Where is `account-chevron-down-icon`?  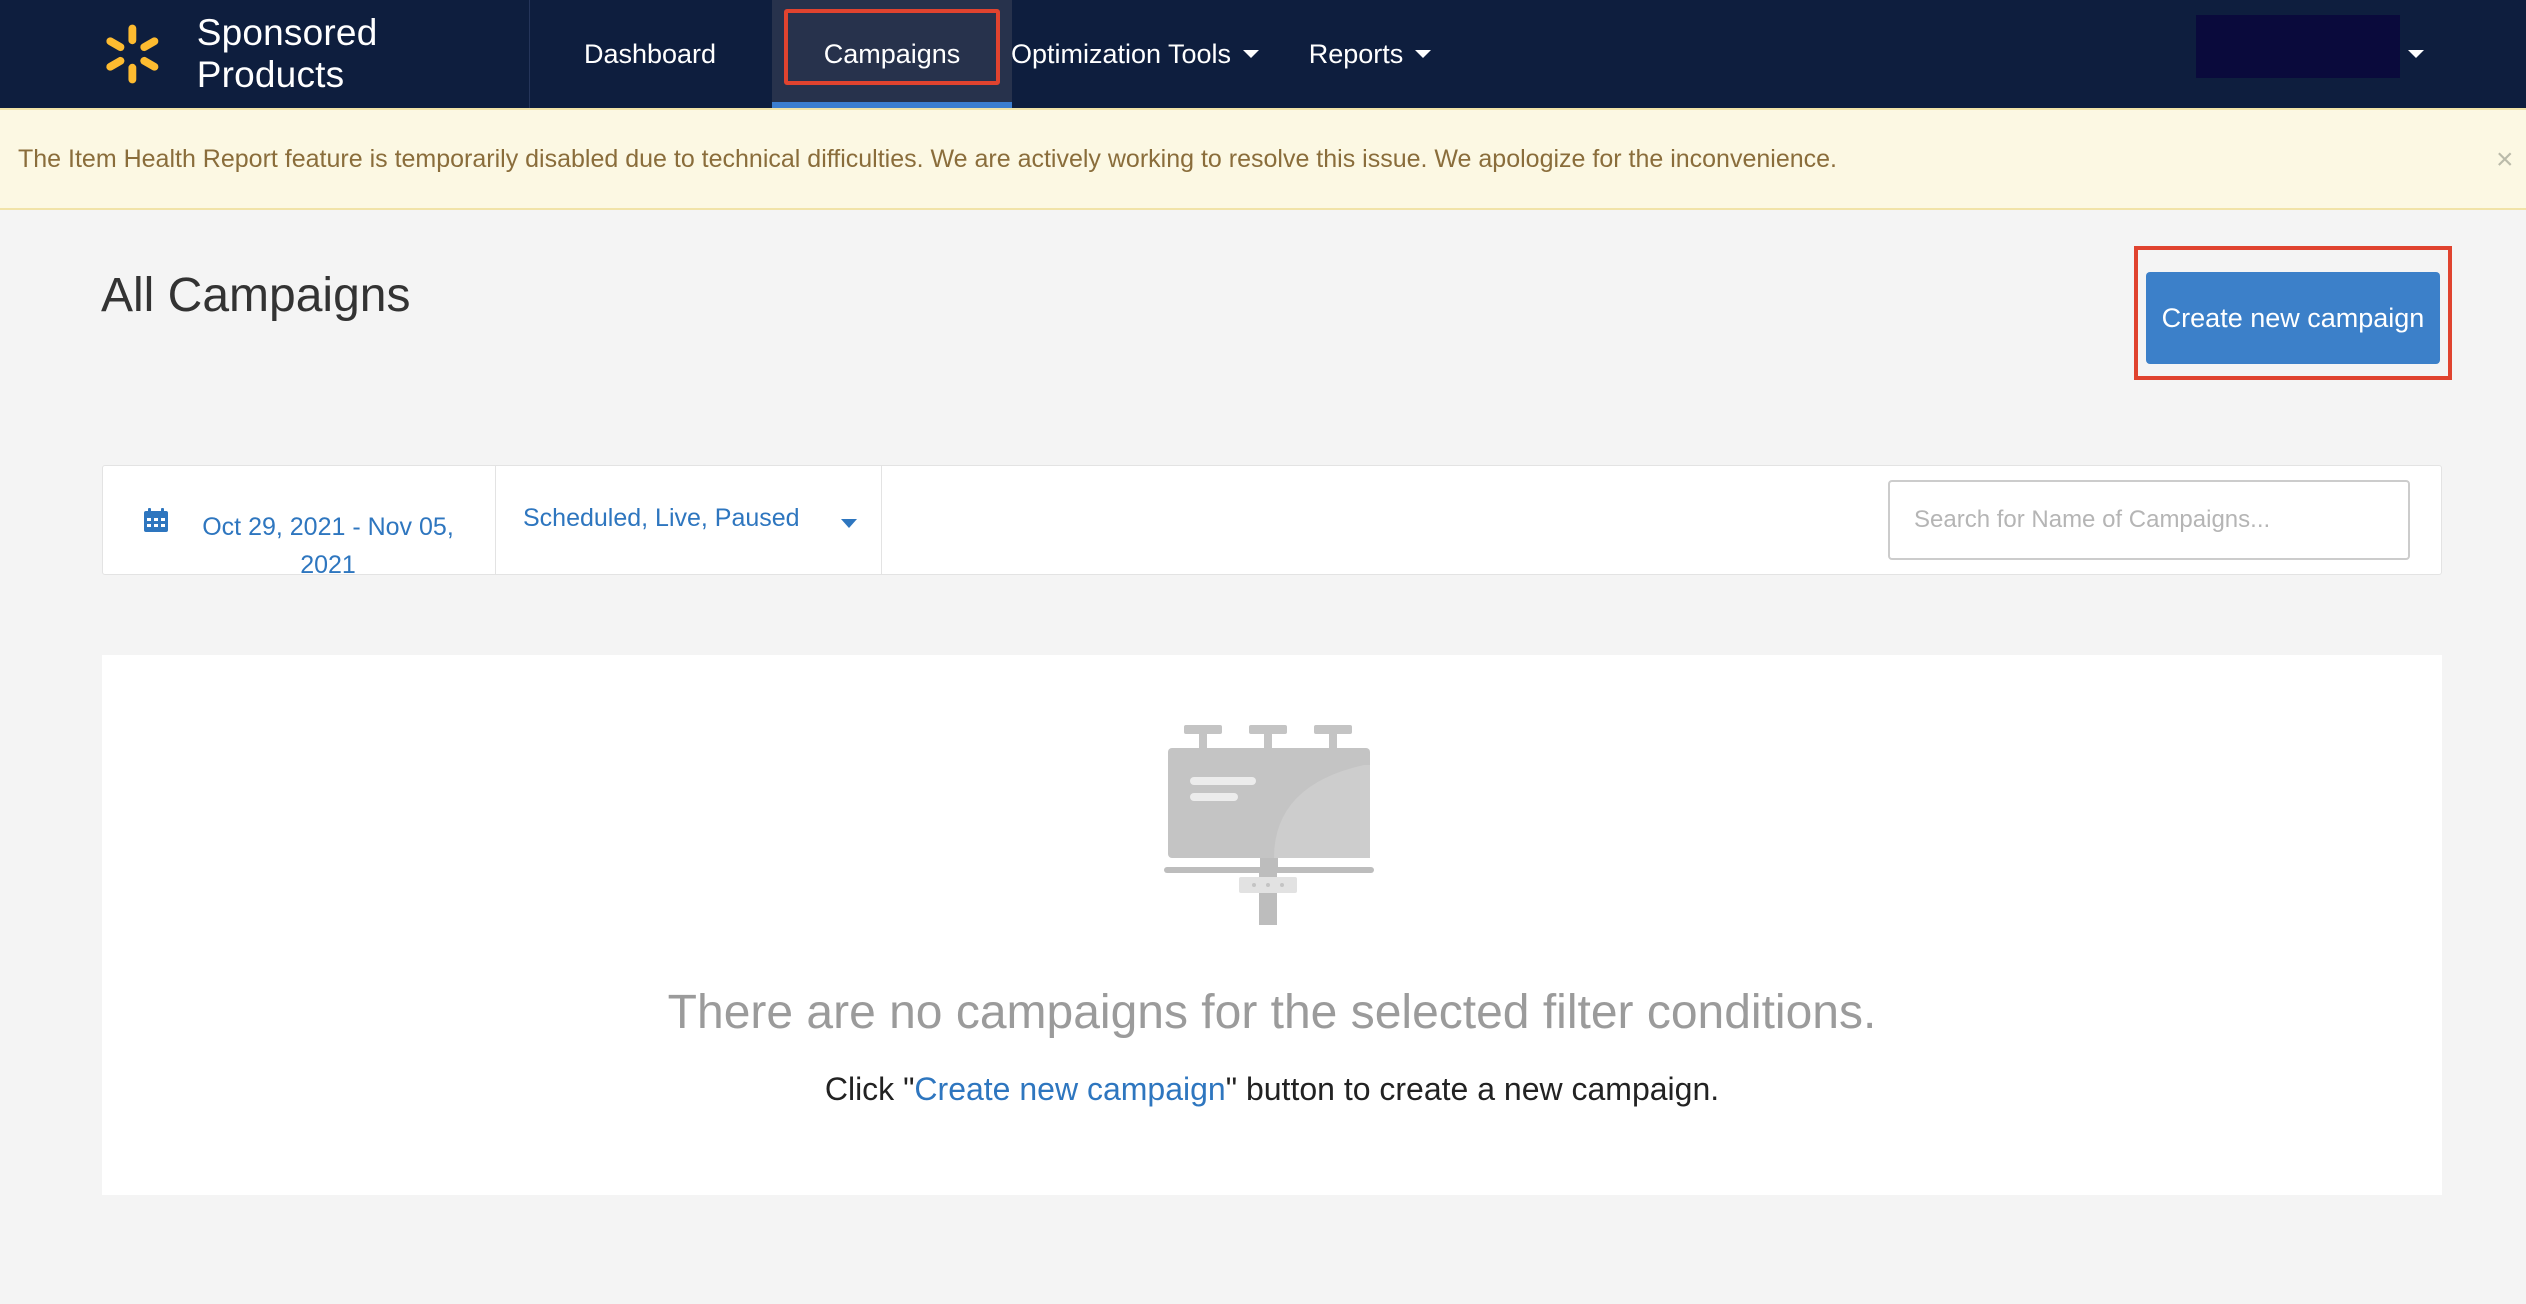 account-chevron-down-icon is located at coordinates (2416, 54).